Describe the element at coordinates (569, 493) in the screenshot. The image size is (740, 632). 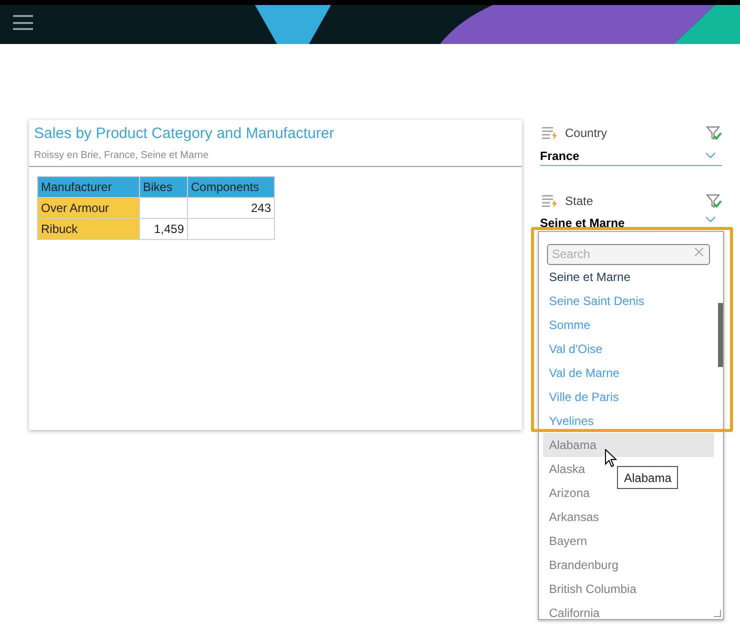
I see `dropdown-item: Arizona` at that location.